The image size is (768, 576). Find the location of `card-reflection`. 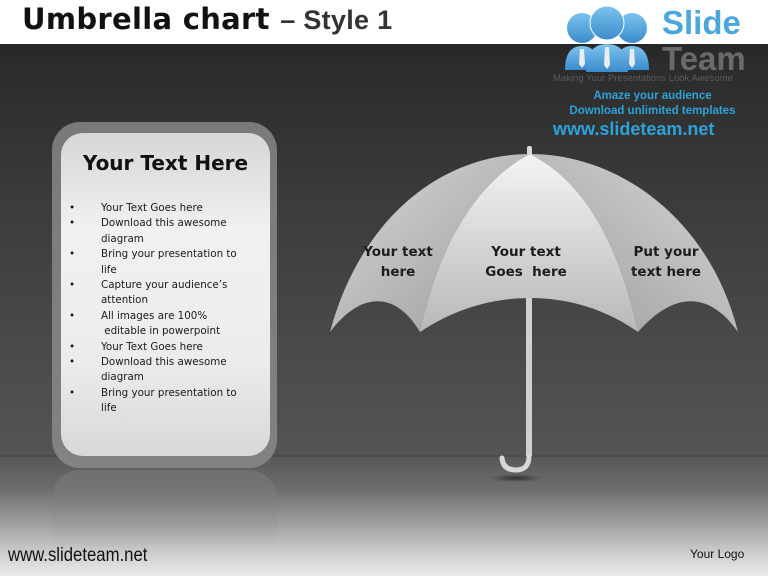

card-reflection is located at coordinates (164, 509).